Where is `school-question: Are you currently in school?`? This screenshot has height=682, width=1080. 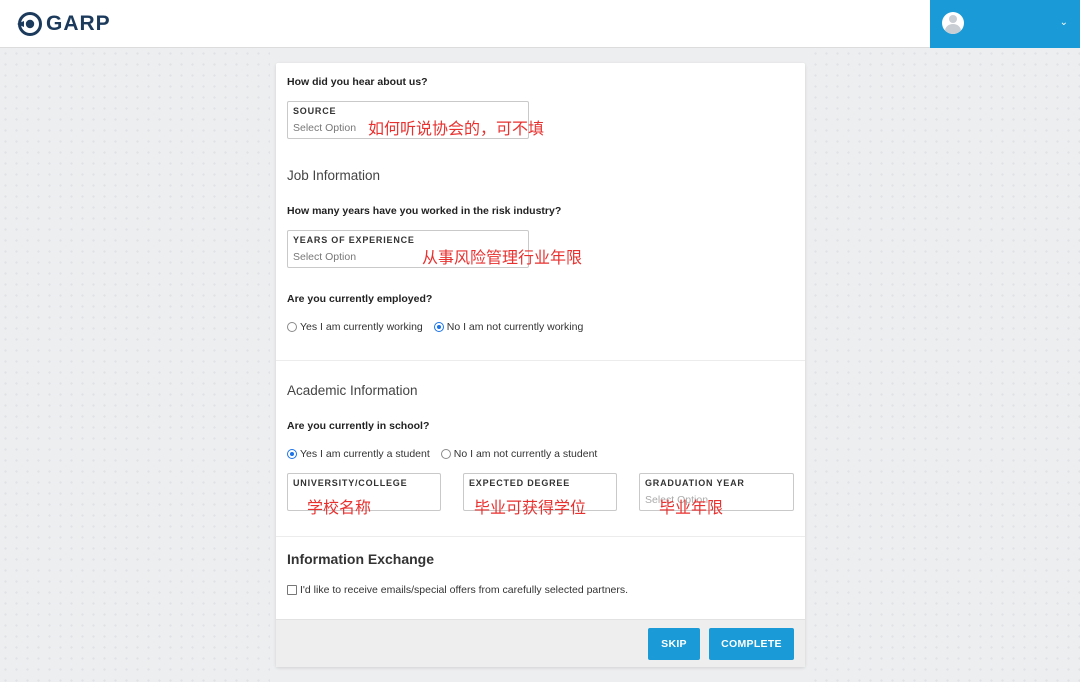
school-question: Are you currently in school? is located at coordinates (358, 426).